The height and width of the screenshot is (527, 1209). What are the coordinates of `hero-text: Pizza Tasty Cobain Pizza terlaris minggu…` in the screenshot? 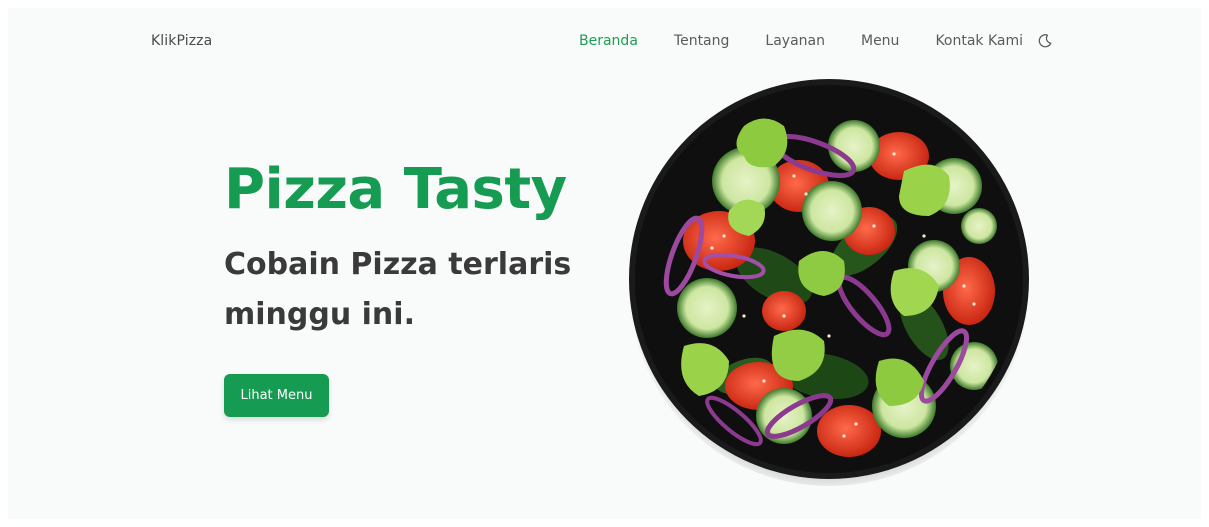 It's located at (414, 249).